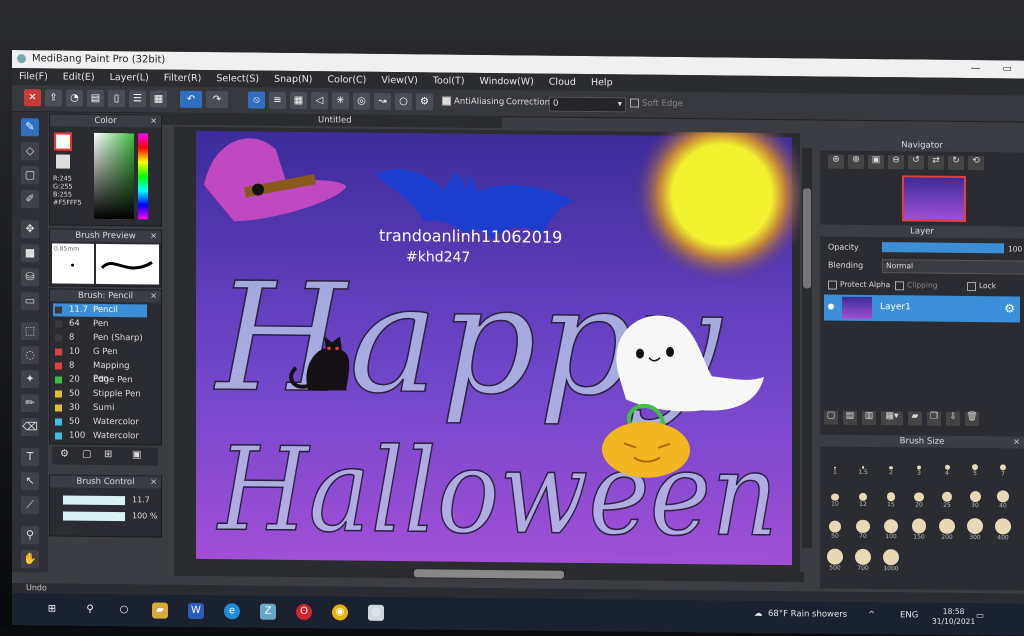  Describe the element at coordinates (100, 352) in the screenshot. I see `brush-list-item: 10 G Pen` at that location.